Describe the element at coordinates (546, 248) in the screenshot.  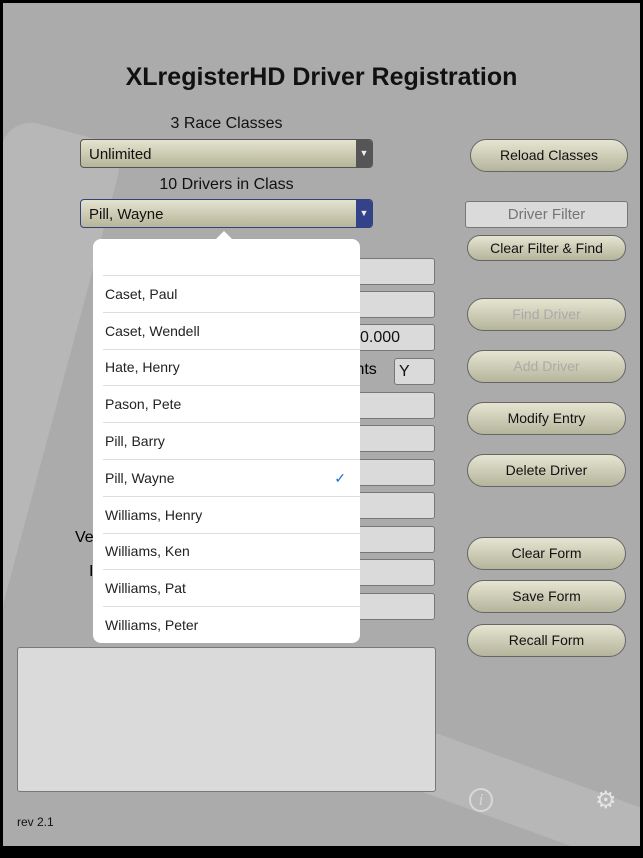
I see `clear-filter-find-button: Clear Filter & Find` at that location.